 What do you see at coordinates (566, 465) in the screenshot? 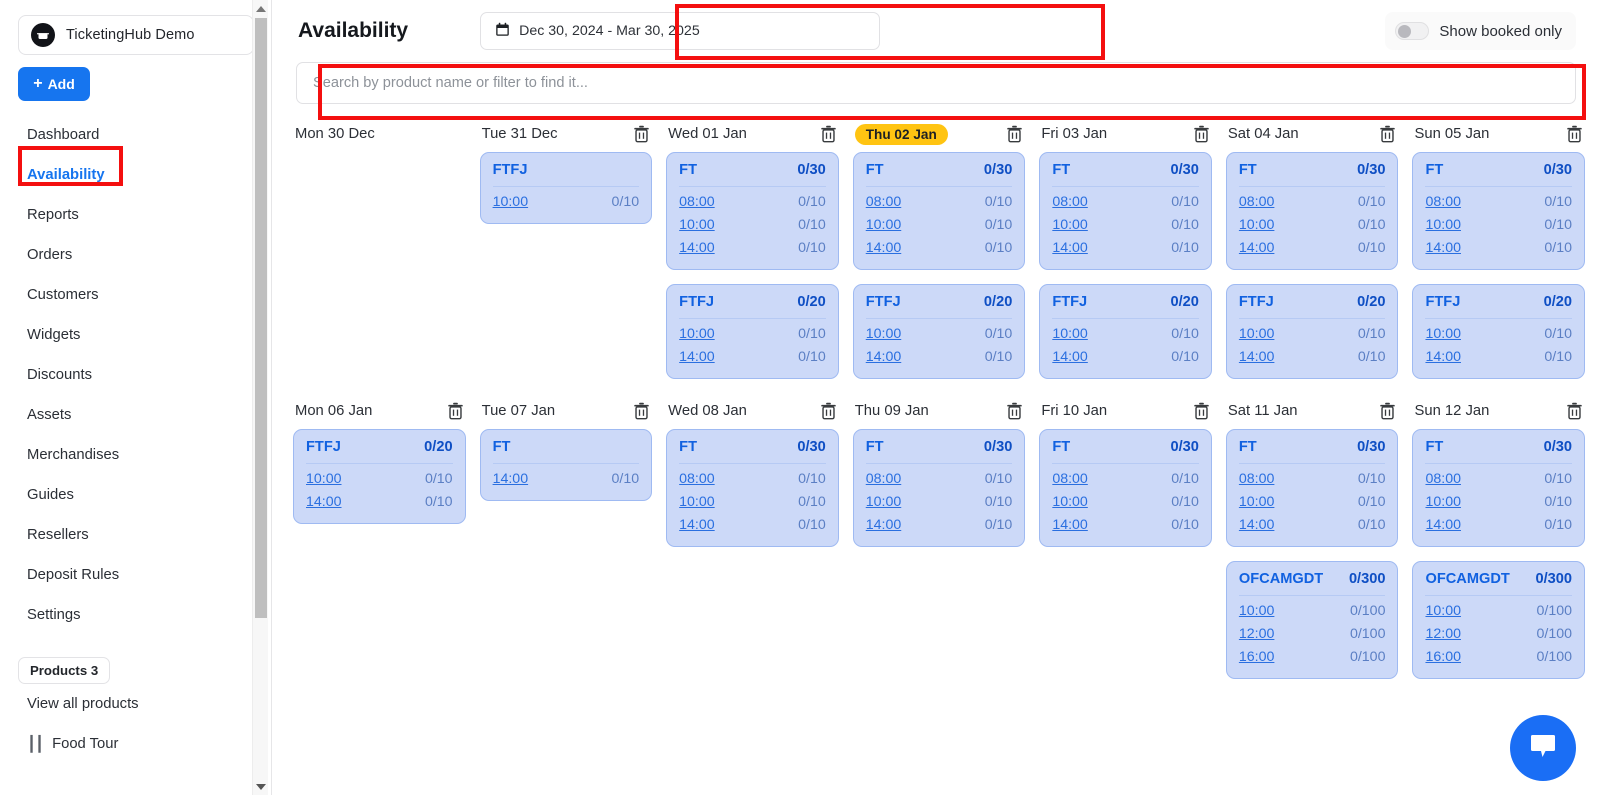
I see `availability-card: FT 14:00 0/10` at bounding box center [566, 465].